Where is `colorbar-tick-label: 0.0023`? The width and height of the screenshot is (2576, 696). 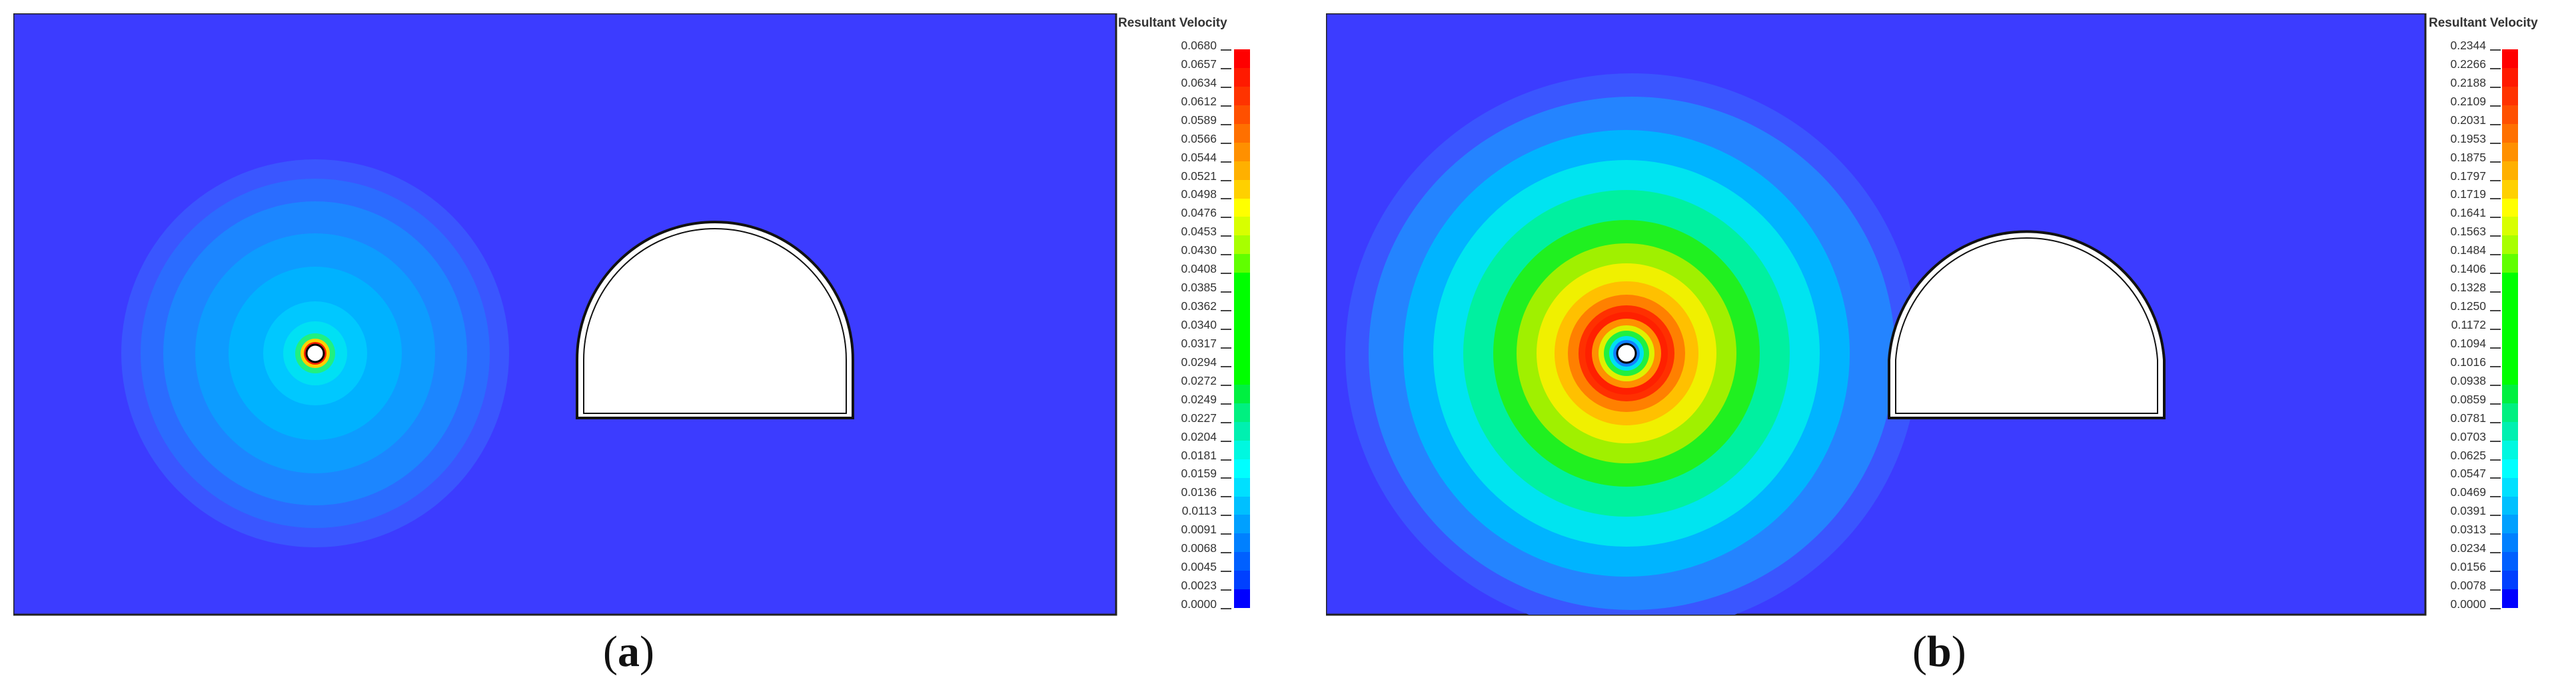 colorbar-tick-label: 0.0023 is located at coordinates (1174, 586).